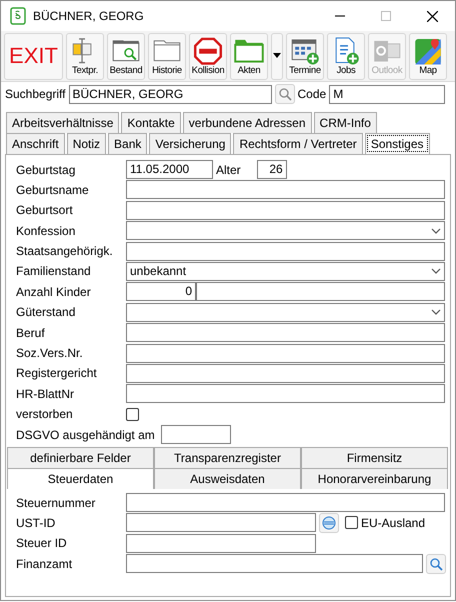 Image resolution: width=456 pixels, height=602 pixels. What do you see at coordinates (126, 56) in the screenshot?
I see `toolbar-button: Bestand` at bounding box center [126, 56].